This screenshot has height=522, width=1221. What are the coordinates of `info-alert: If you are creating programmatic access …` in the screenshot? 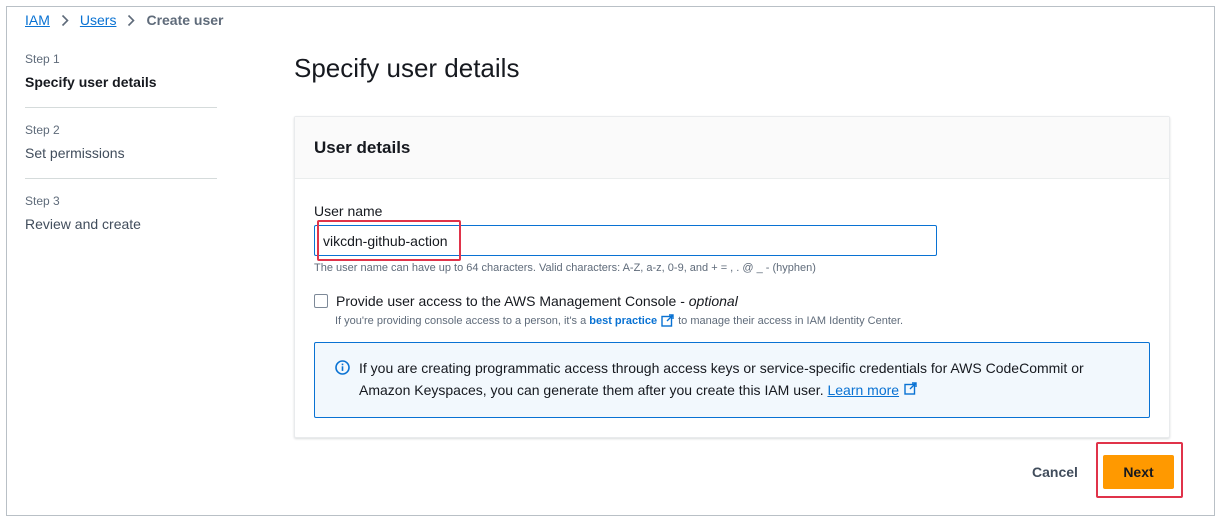 It's located at (732, 380).